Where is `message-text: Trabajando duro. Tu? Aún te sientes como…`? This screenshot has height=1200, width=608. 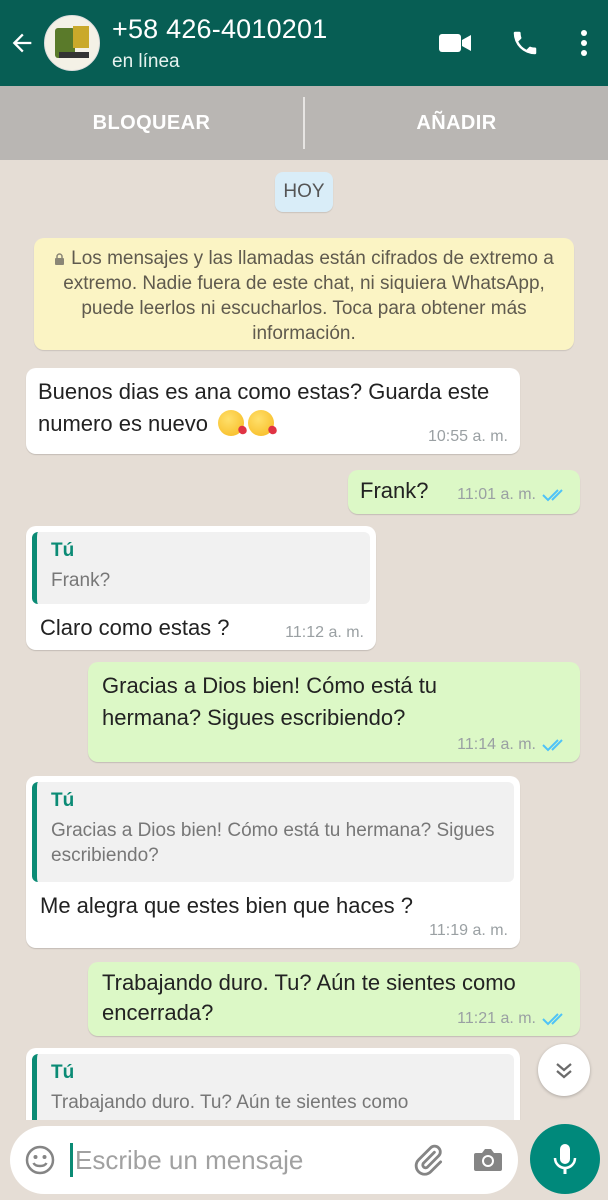
message-text: Trabajando duro. Tu? Aún te sientes como… is located at coordinates (309, 997).